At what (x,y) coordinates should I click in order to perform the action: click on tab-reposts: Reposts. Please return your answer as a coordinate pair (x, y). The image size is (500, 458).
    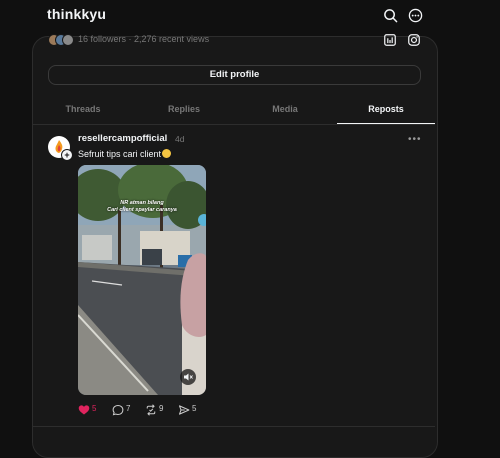
    Looking at the image, I should click on (386, 111).